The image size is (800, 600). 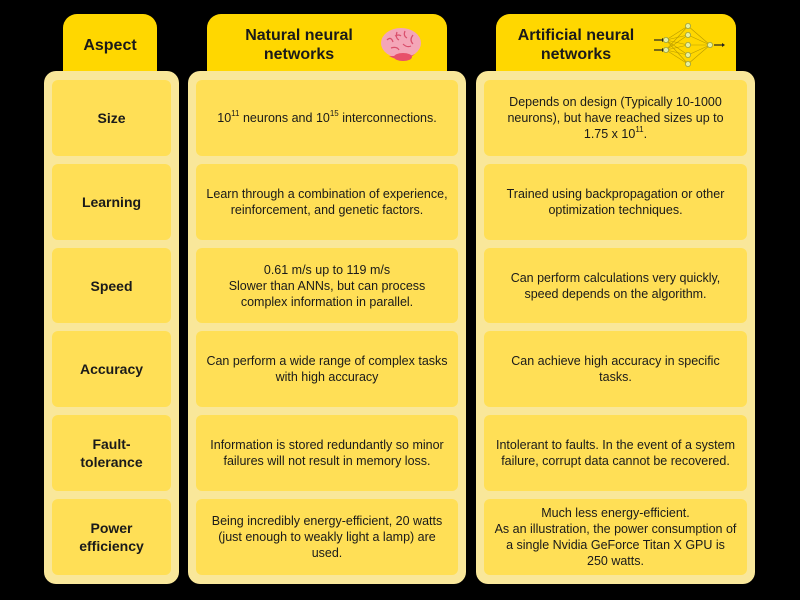 I want to click on aspect-label-line: Power, so click(x=111, y=528).